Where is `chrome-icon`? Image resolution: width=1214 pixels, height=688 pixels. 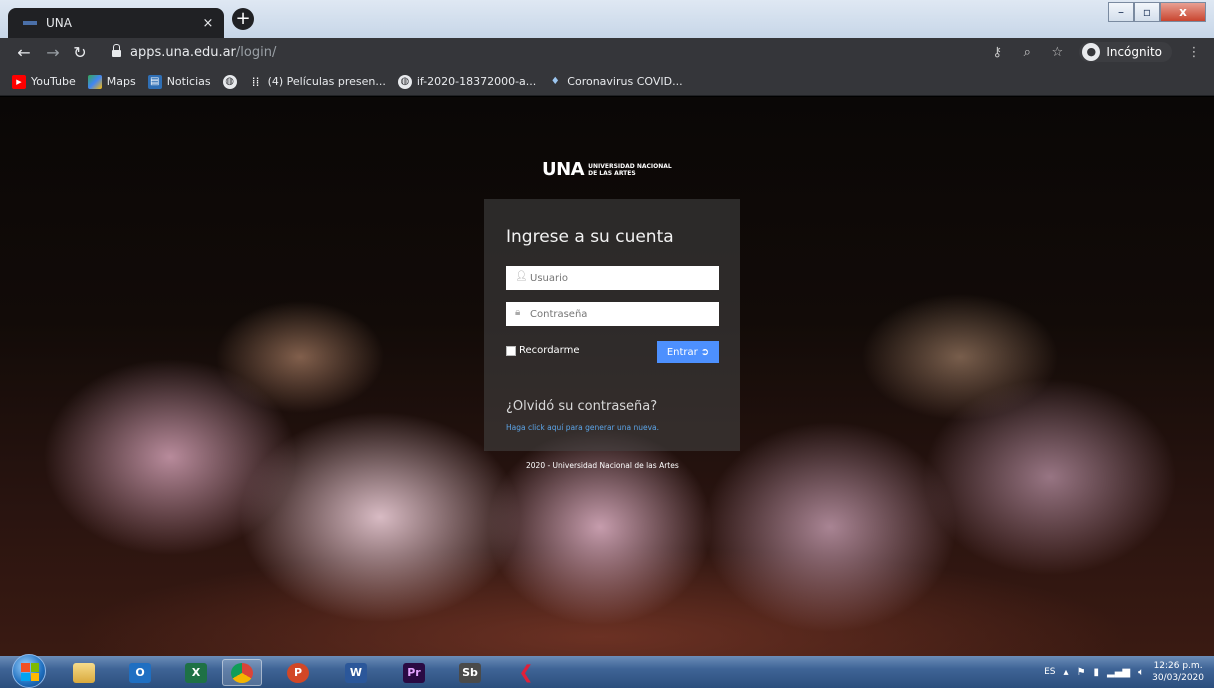 chrome-icon is located at coordinates (242, 672).